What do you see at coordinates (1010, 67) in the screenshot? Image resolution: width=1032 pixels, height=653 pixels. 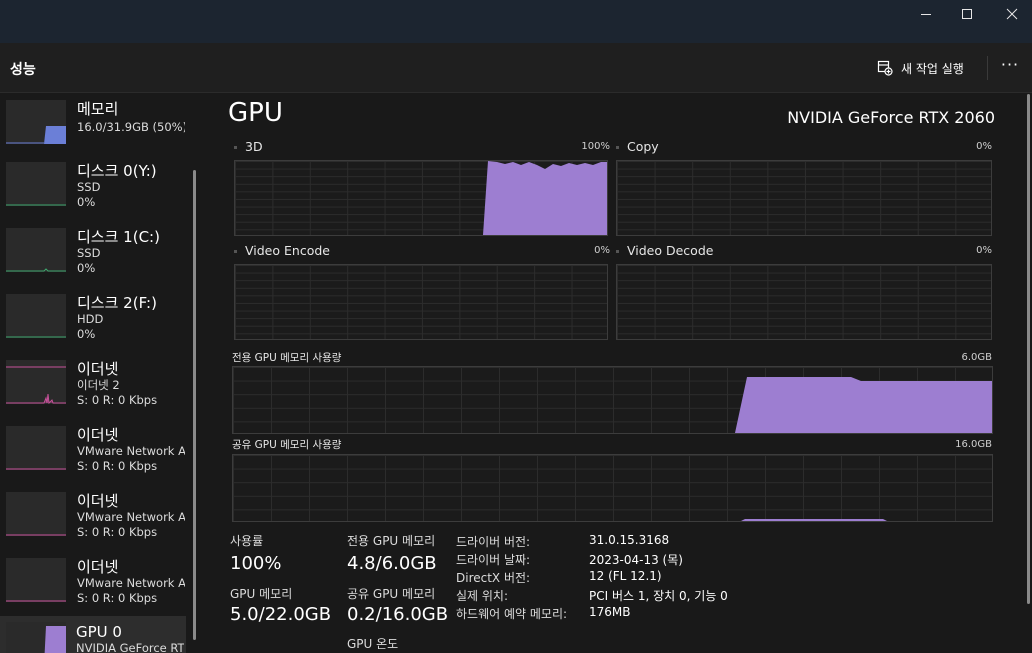 I see `more-options-button: ···` at bounding box center [1010, 67].